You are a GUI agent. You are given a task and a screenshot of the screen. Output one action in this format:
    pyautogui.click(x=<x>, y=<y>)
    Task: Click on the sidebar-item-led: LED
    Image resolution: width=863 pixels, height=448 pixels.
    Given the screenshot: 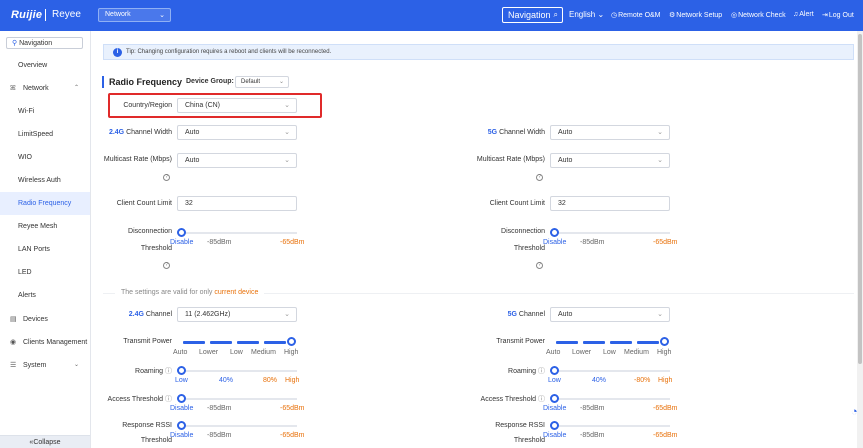 What is the action you would take?
    pyautogui.click(x=45, y=272)
    